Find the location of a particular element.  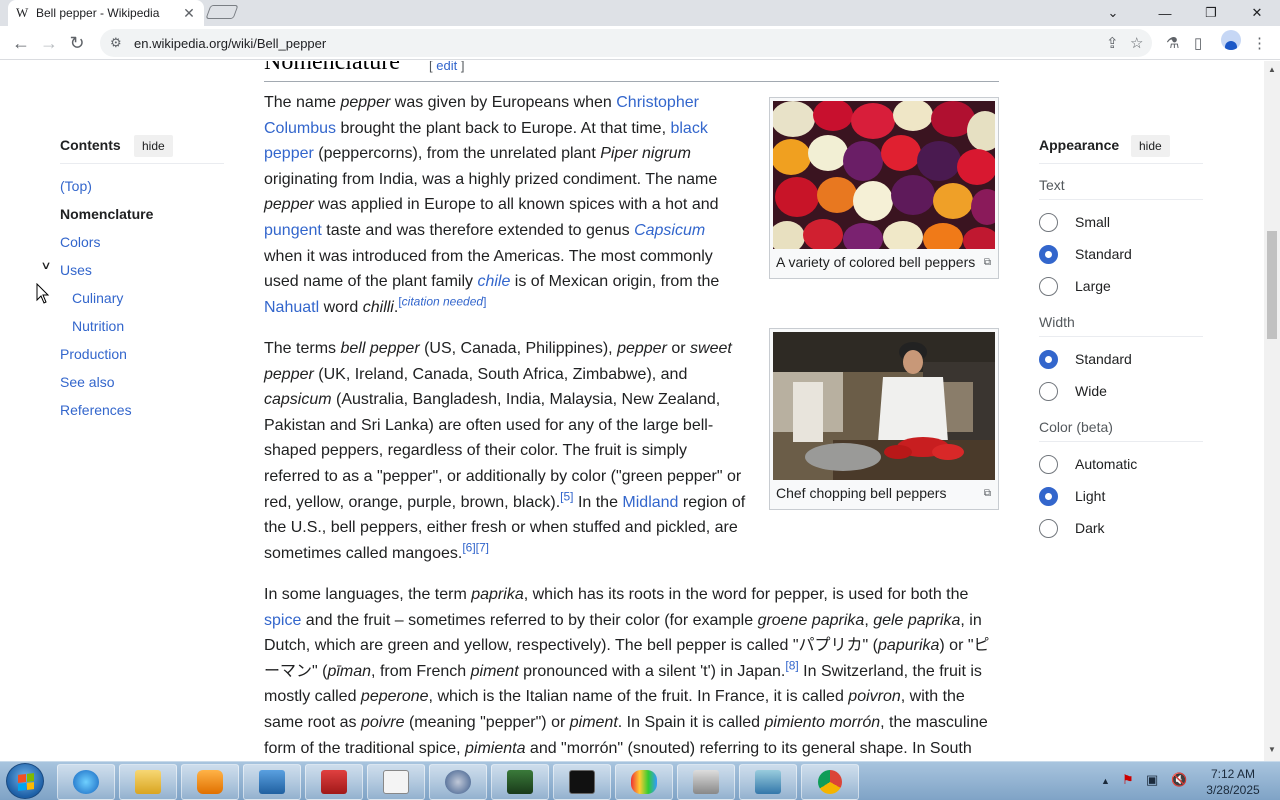

forward-icon: → is located at coordinates (49, 43).